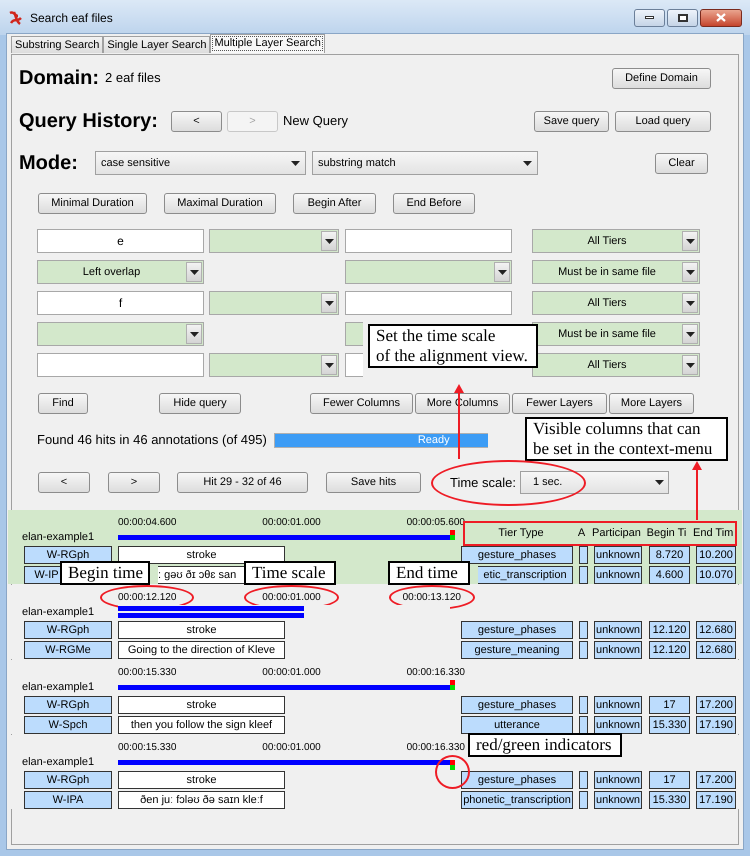  What do you see at coordinates (267, 43) in the screenshot?
I see `tab: Multiple Layer Search` at bounding box center [267, 43].